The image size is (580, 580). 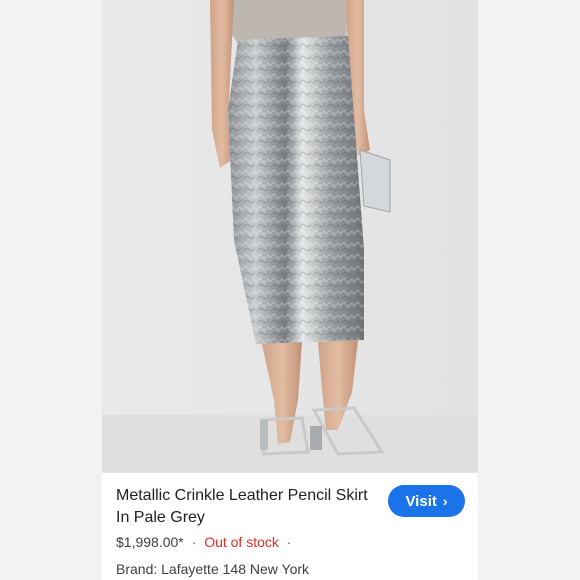 I want to click on stock-status: Out of stock, so click(x=241, y=542).